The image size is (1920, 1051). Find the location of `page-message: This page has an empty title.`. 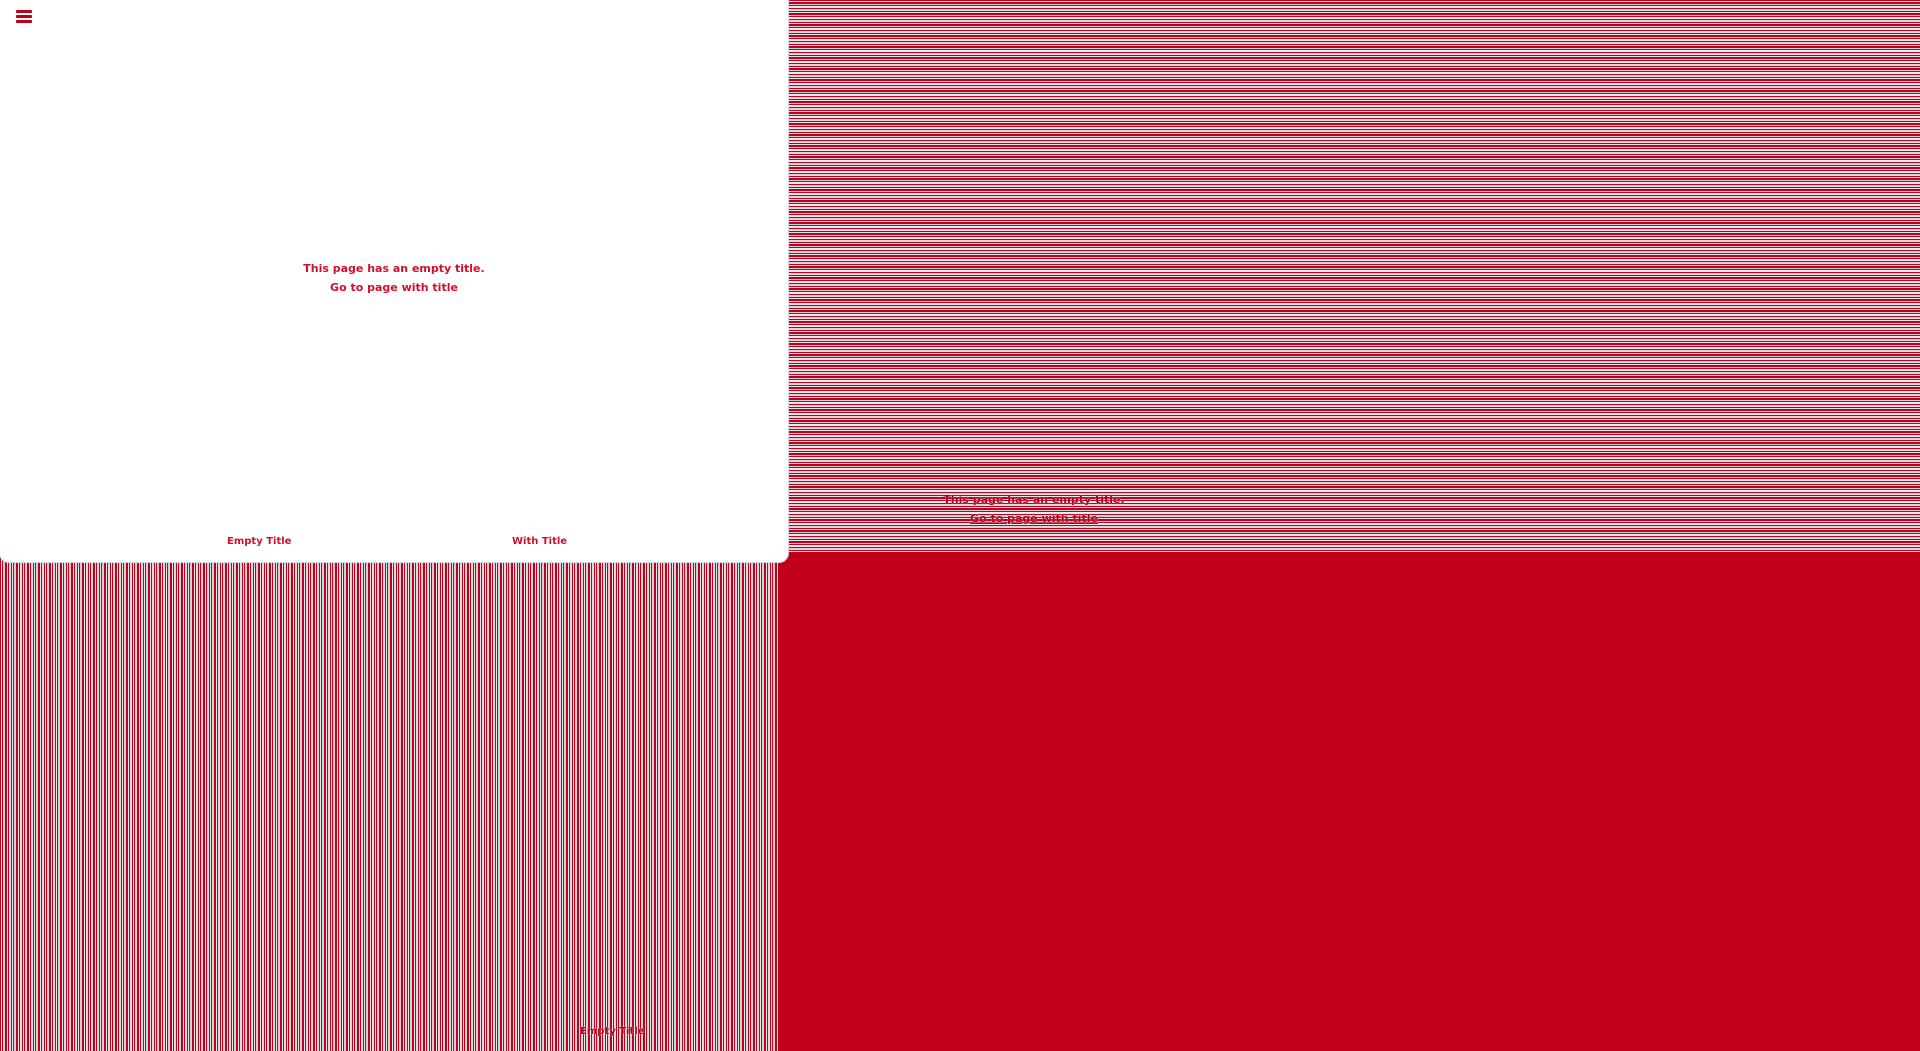

page-message: This page has an empty title. is located at coordinates (394, 268).